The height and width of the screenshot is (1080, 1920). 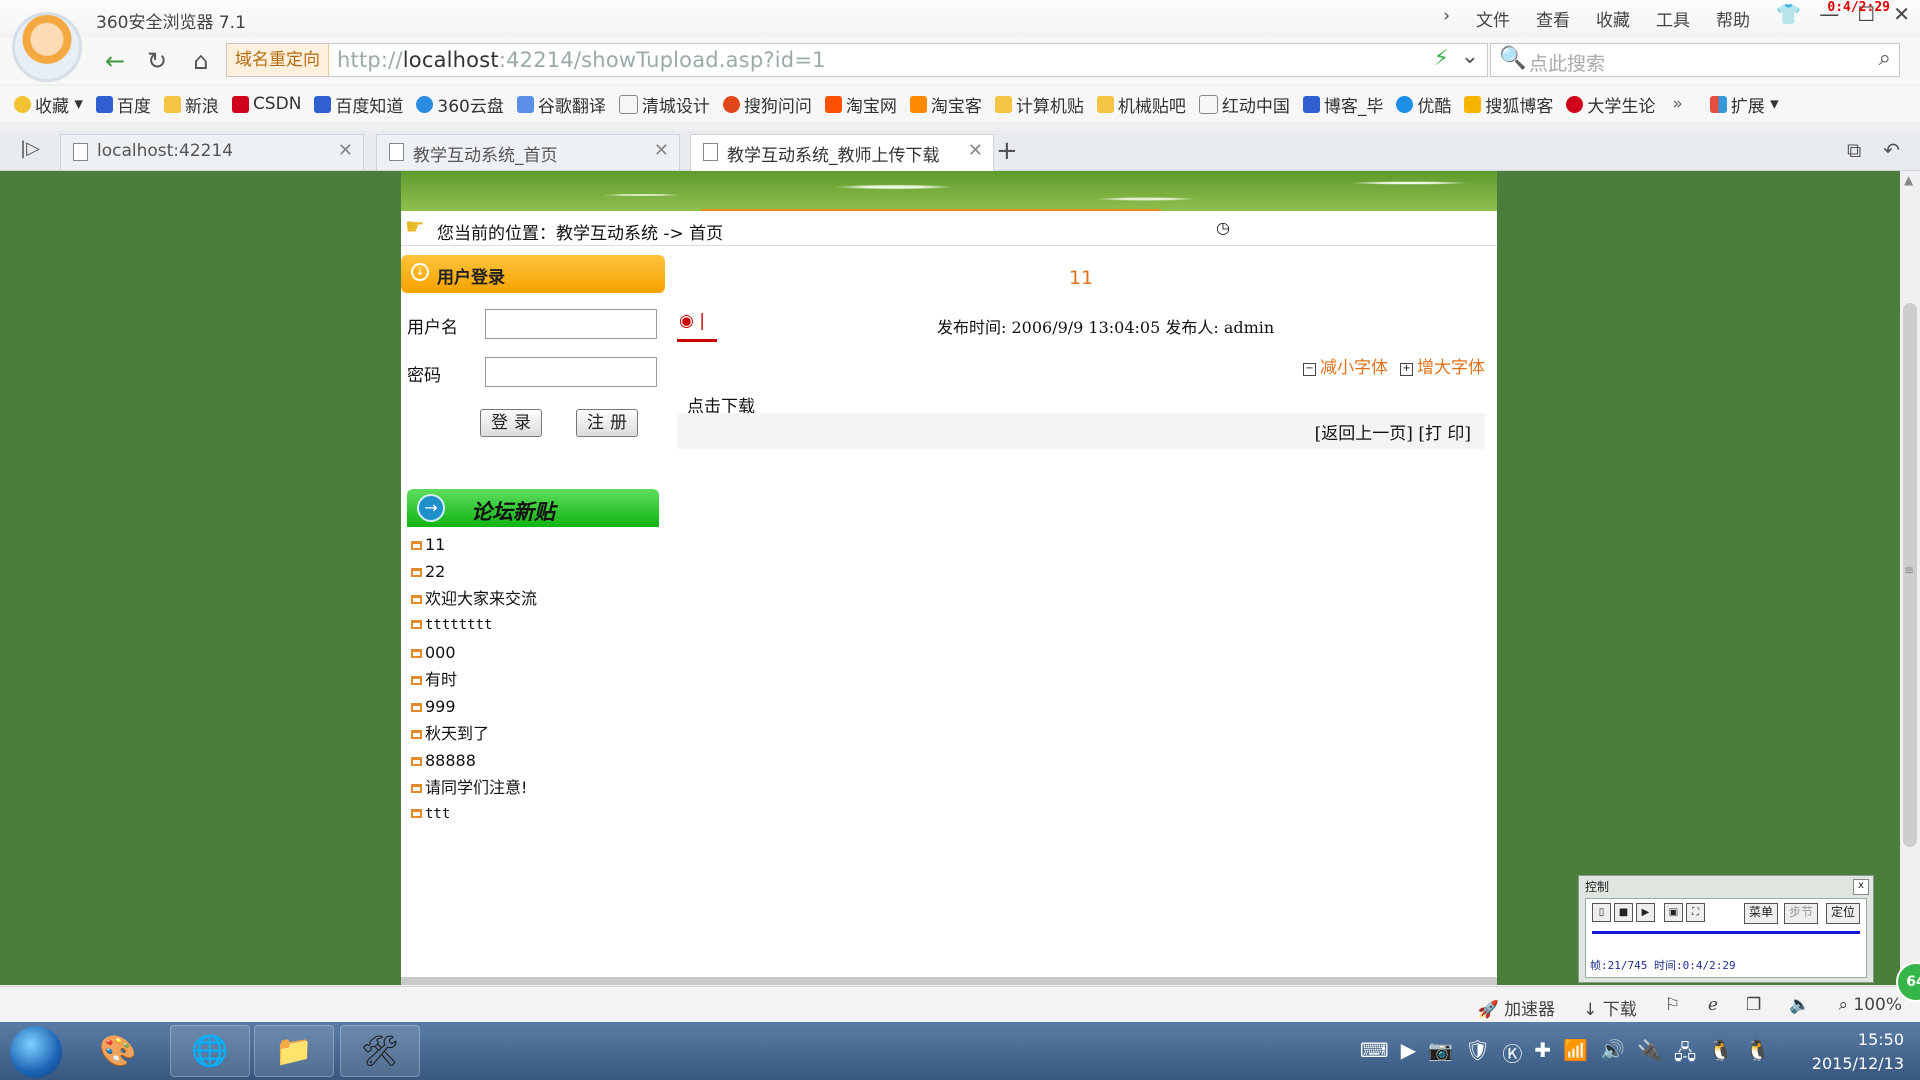 What do you see at coordinates (1553, 18) in the screenshot?
I see `menu-view: 查看` at bounding box center [1553, 18].